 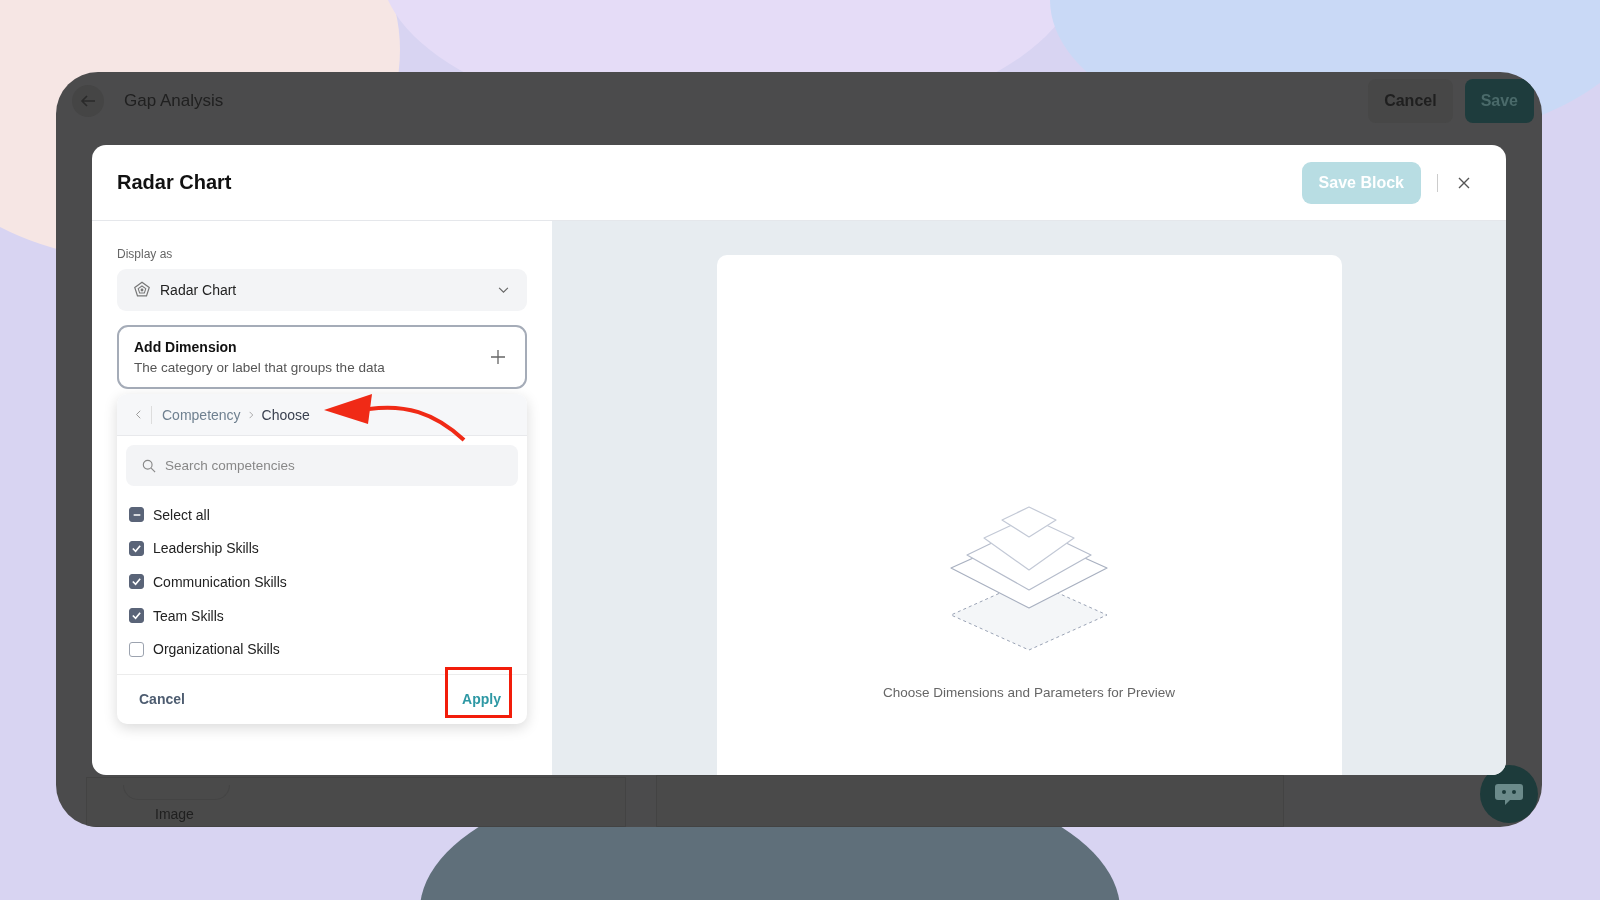 What do you see at coordinates (162, 699) in the screenshot?
I see `cancel-button: Cancel` at bounding box center [162, 699].